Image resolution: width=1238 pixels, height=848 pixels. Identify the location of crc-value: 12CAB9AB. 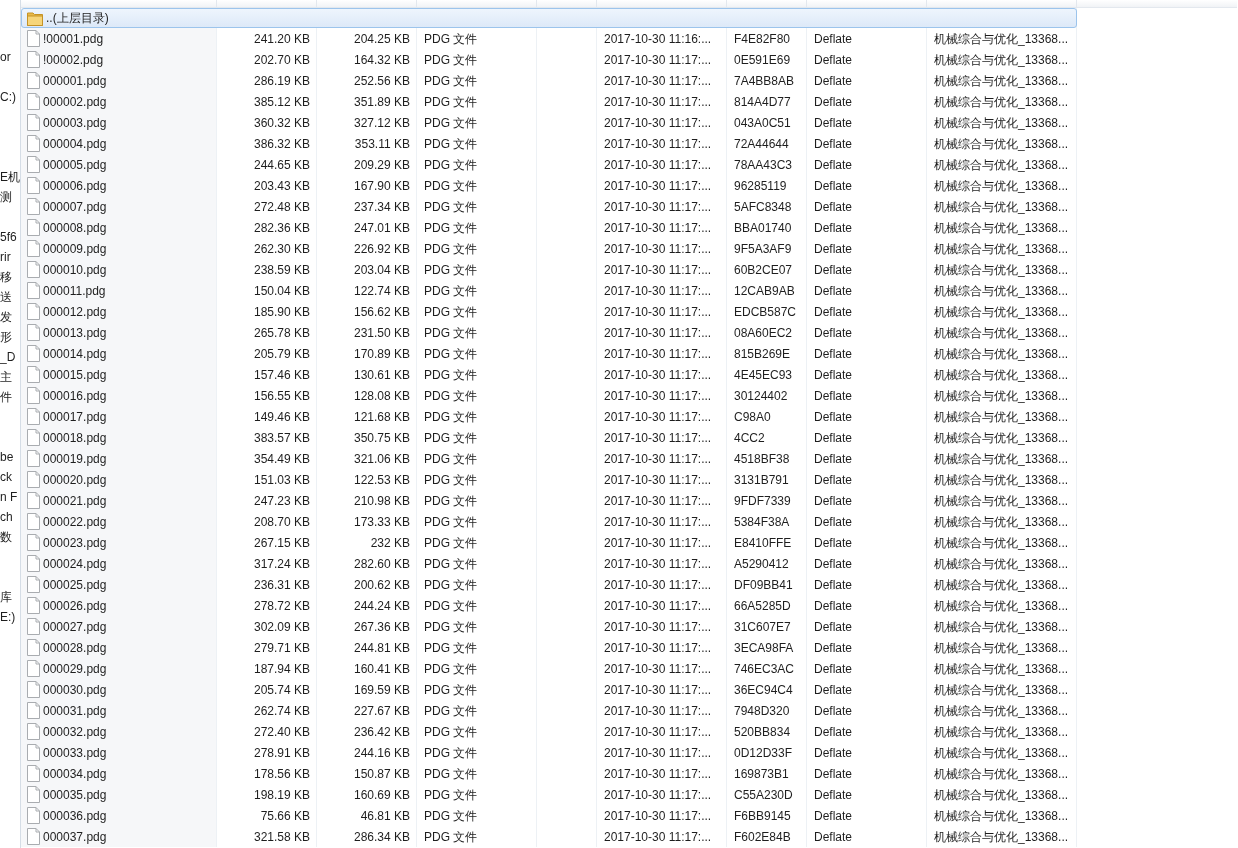
(764, 290).